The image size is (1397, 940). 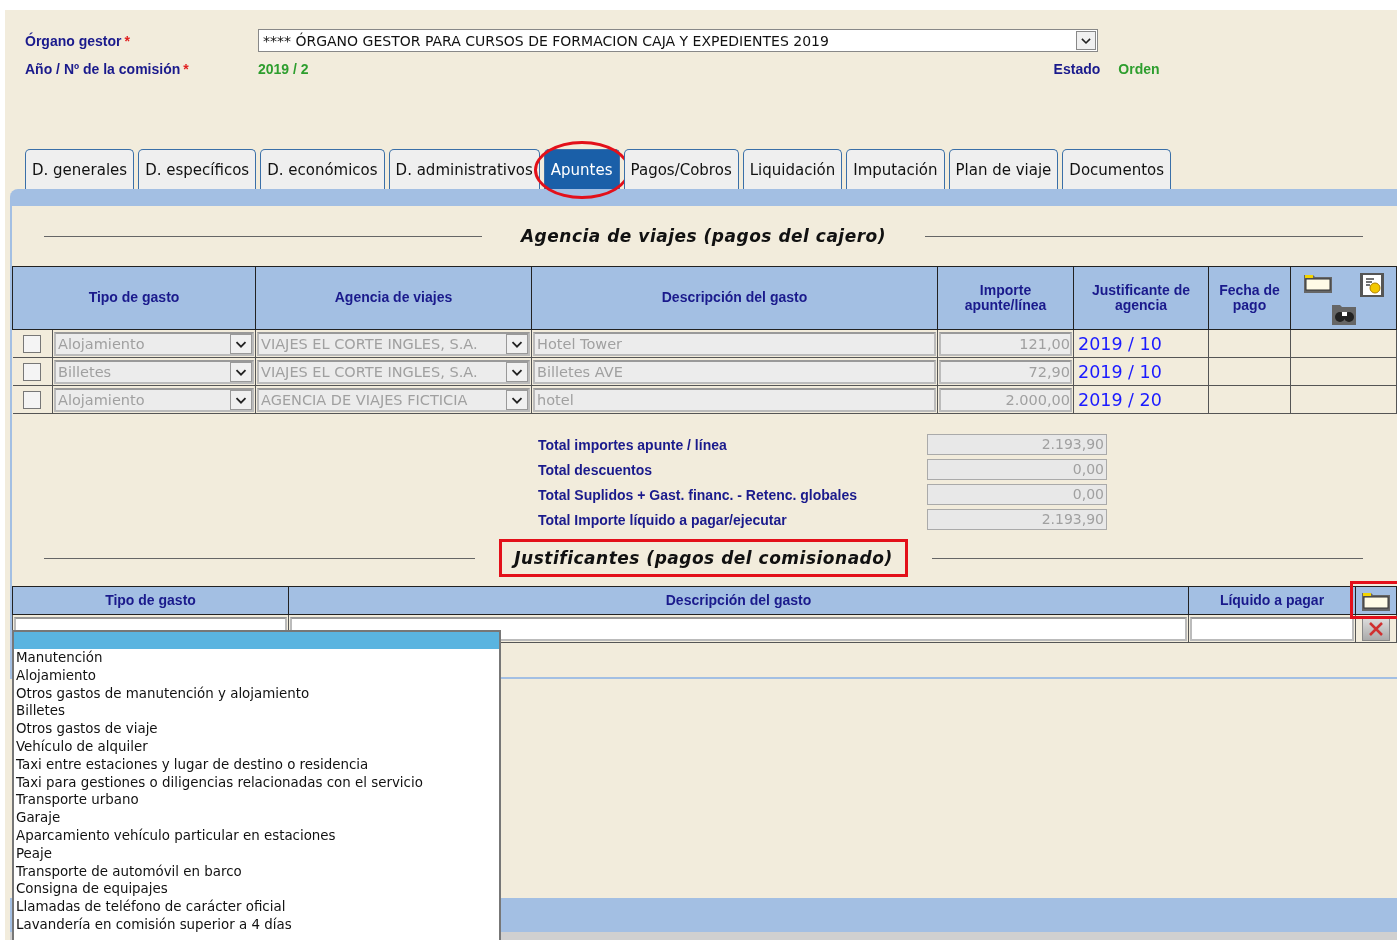 What do you see at coordinates (256, 924) in the screenshot?
I see `dropdown-option: Lavandería en comisión superior a 4 días` at bounding box center [256, 924].